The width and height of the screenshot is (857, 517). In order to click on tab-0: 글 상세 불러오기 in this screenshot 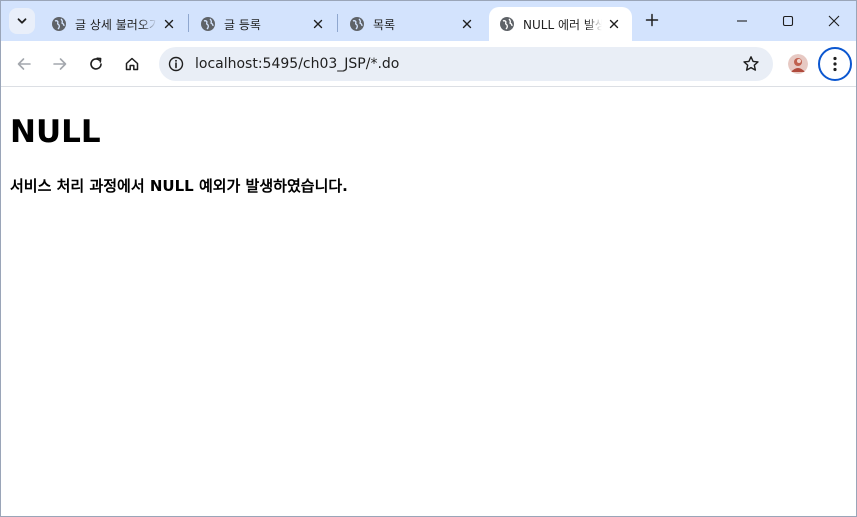, I will do `click(114, 24)`.